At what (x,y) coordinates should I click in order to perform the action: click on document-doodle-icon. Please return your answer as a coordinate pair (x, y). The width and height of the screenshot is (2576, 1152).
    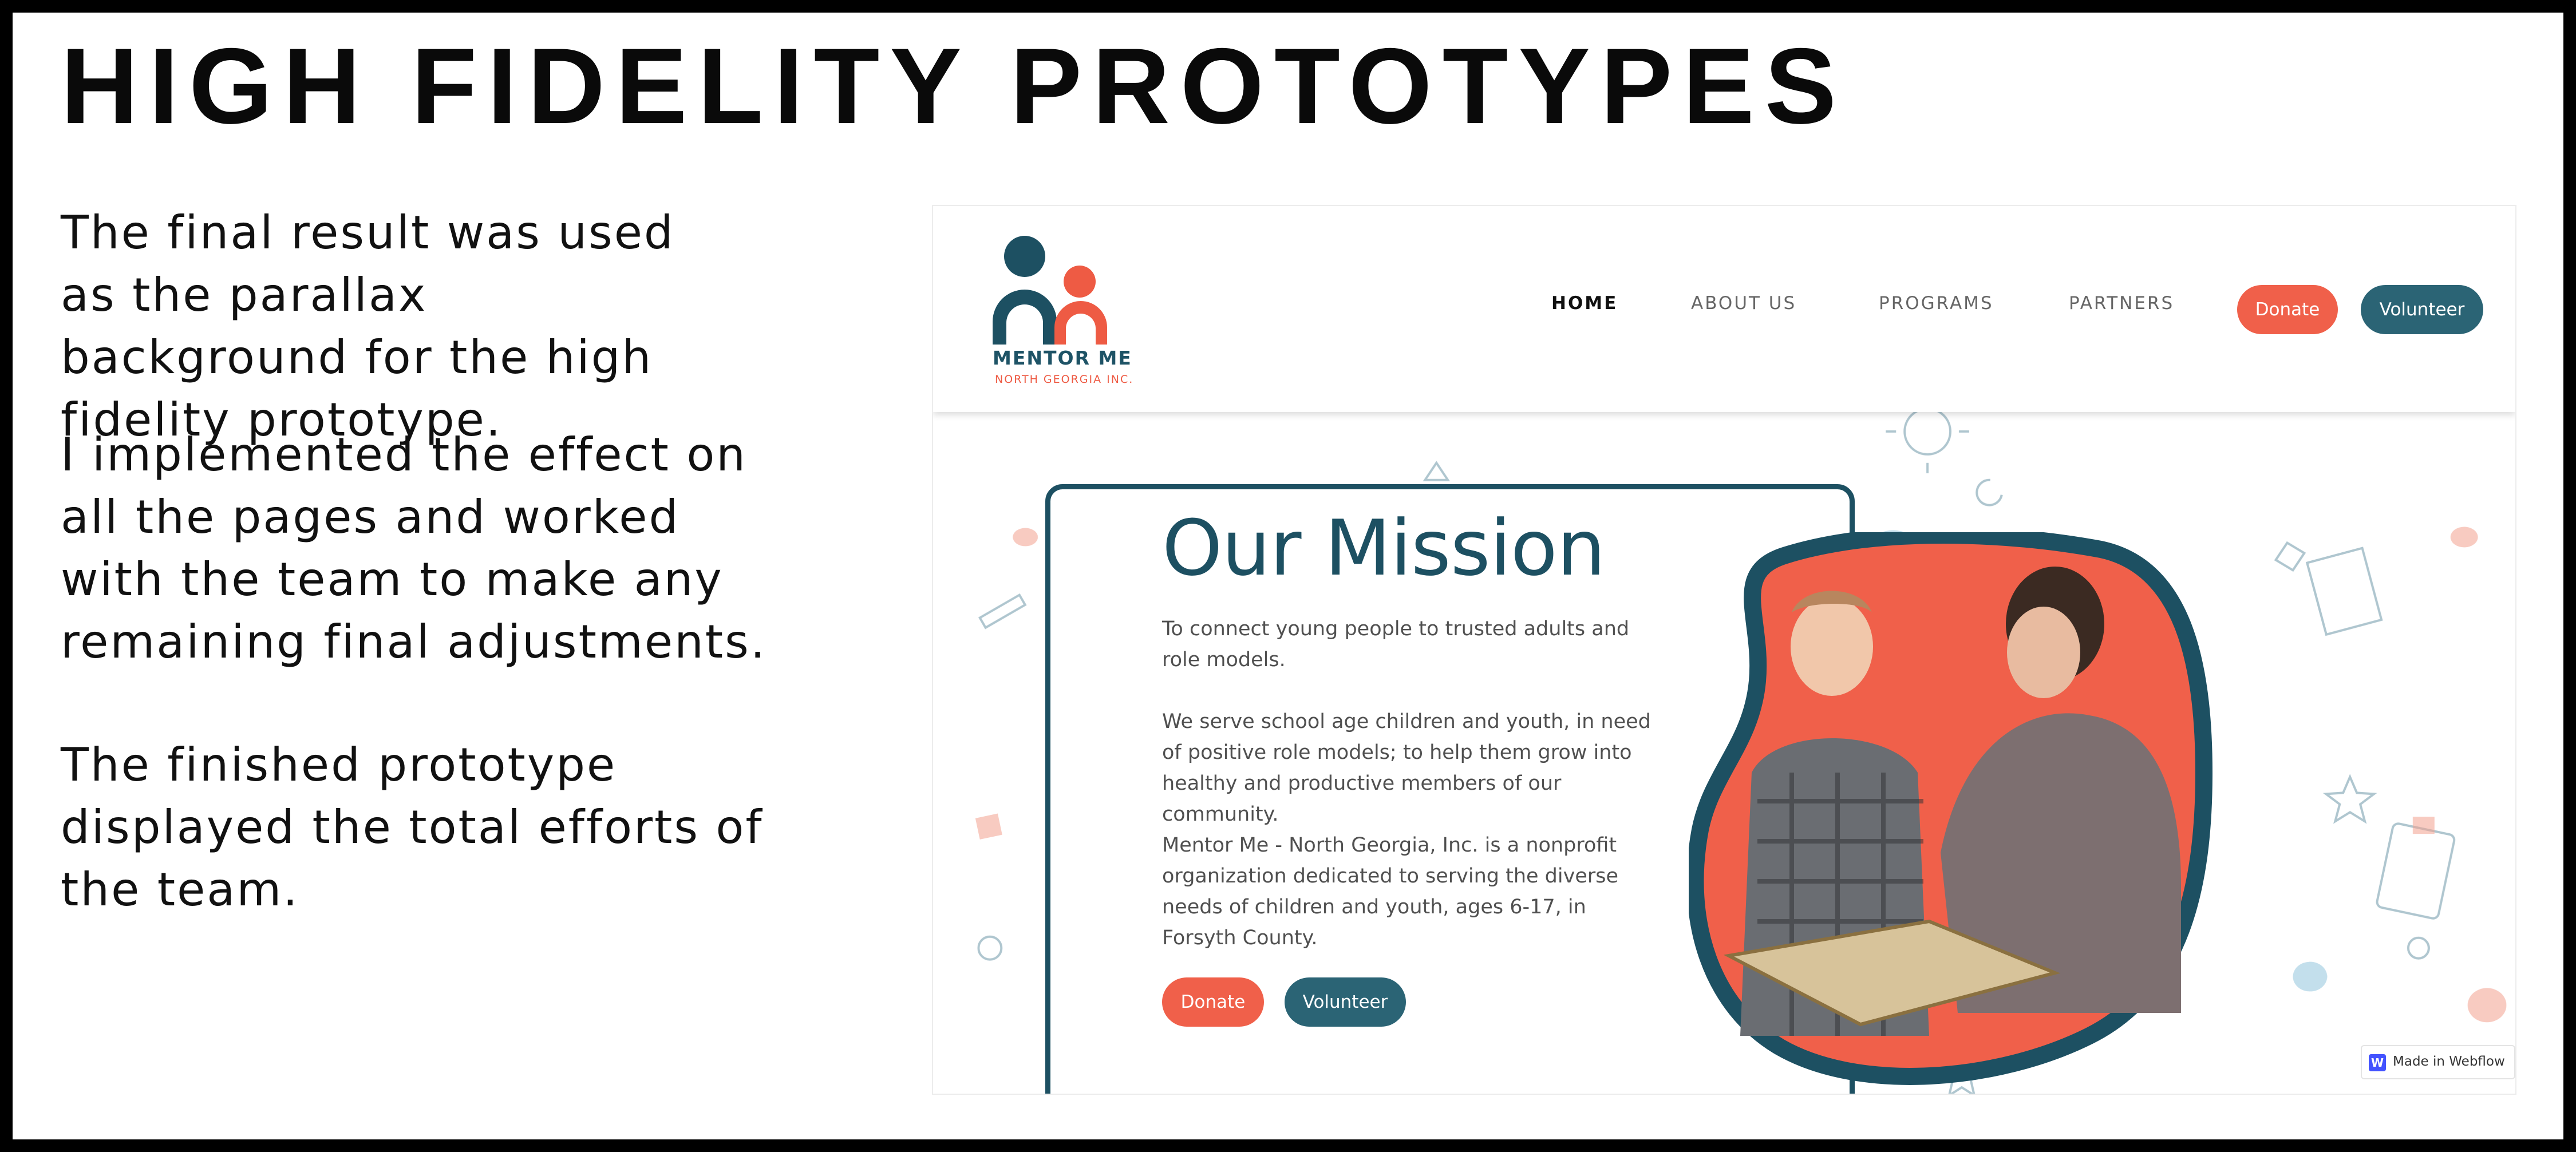
    Looking at the image, I should click on (2344, 591).